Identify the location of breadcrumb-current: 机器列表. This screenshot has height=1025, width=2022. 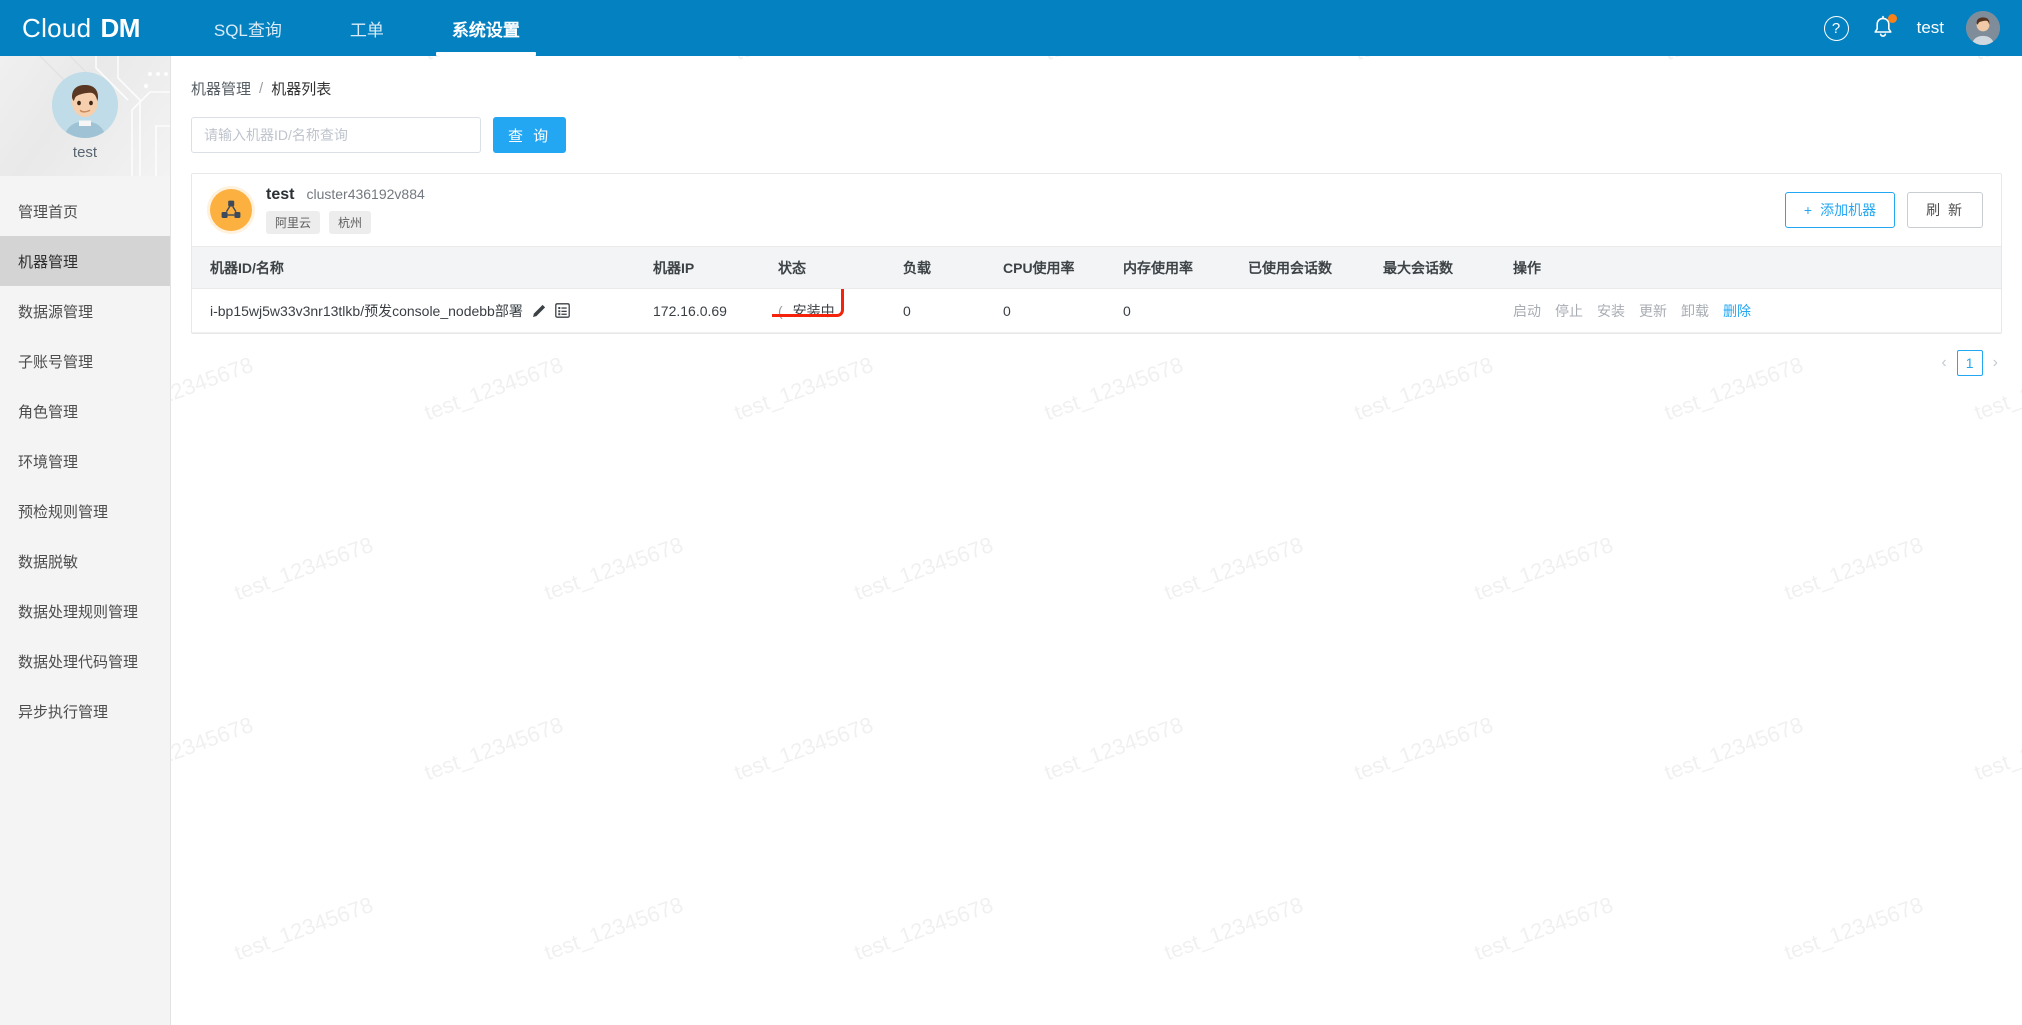
(301, 89).